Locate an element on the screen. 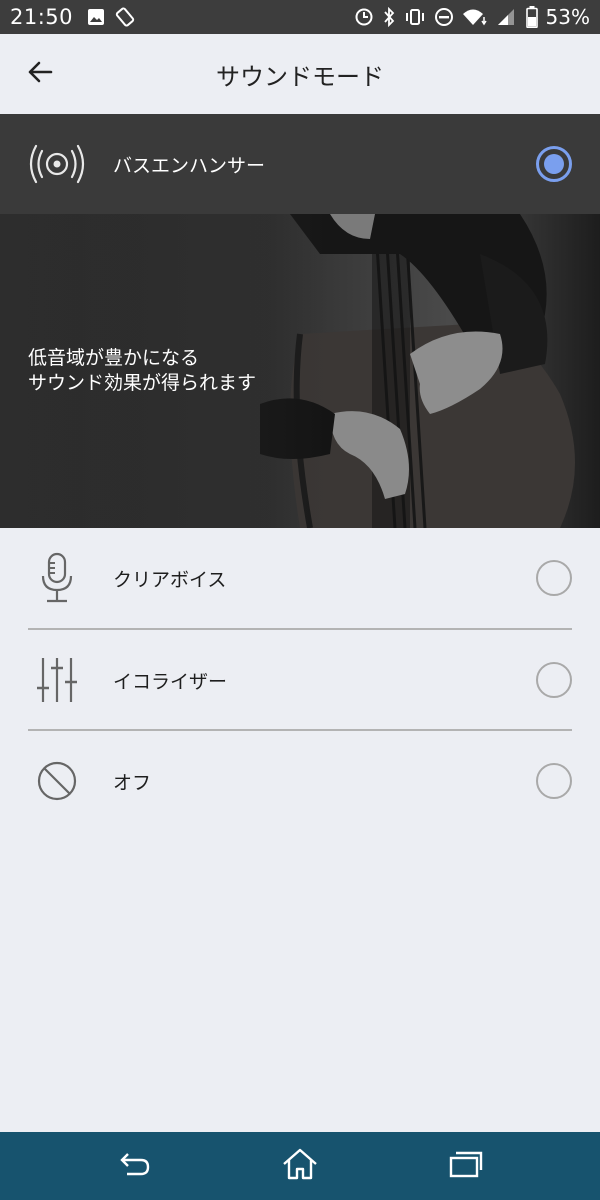  bass-enhancer-radio is located at coordinates (554, 164).